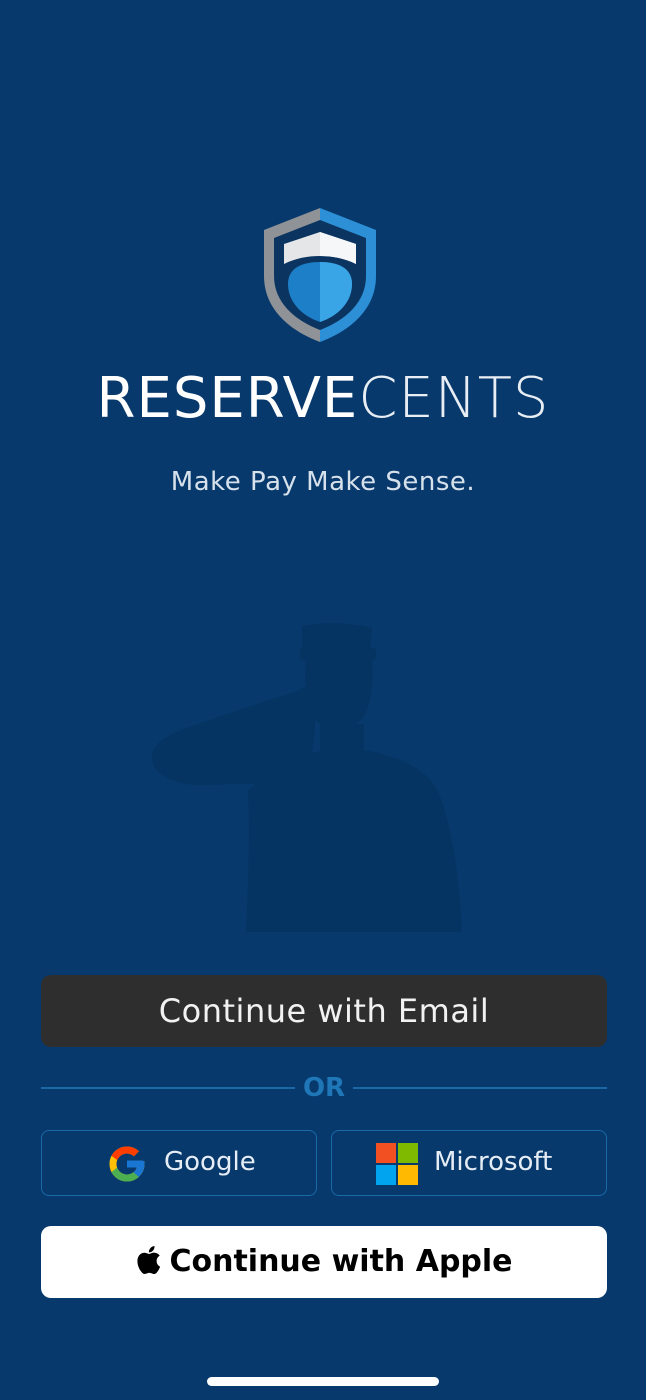 The width and height of the screenshot is (646, 1400). Describe the element at coordinates (493, 1162) in the screenshot. I see `microsoft-button-label: Microsoft` at that location.